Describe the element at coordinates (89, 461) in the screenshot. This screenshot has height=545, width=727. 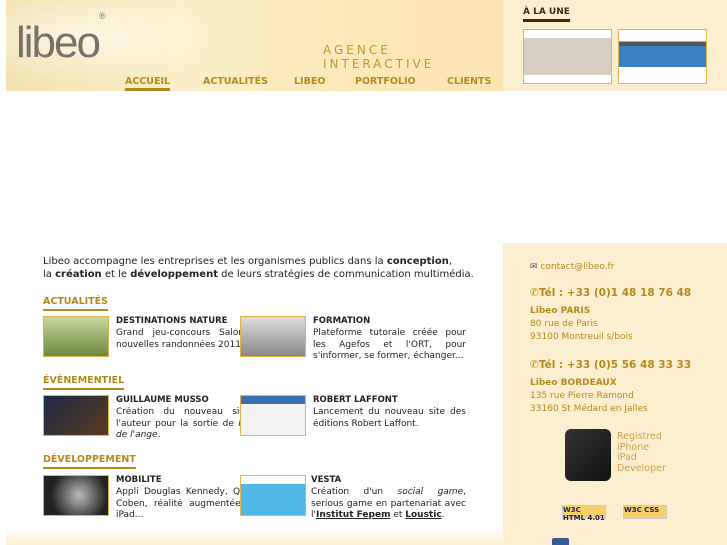
I see `section-developpement-title: DÉVELOPPEMENT` at that location.